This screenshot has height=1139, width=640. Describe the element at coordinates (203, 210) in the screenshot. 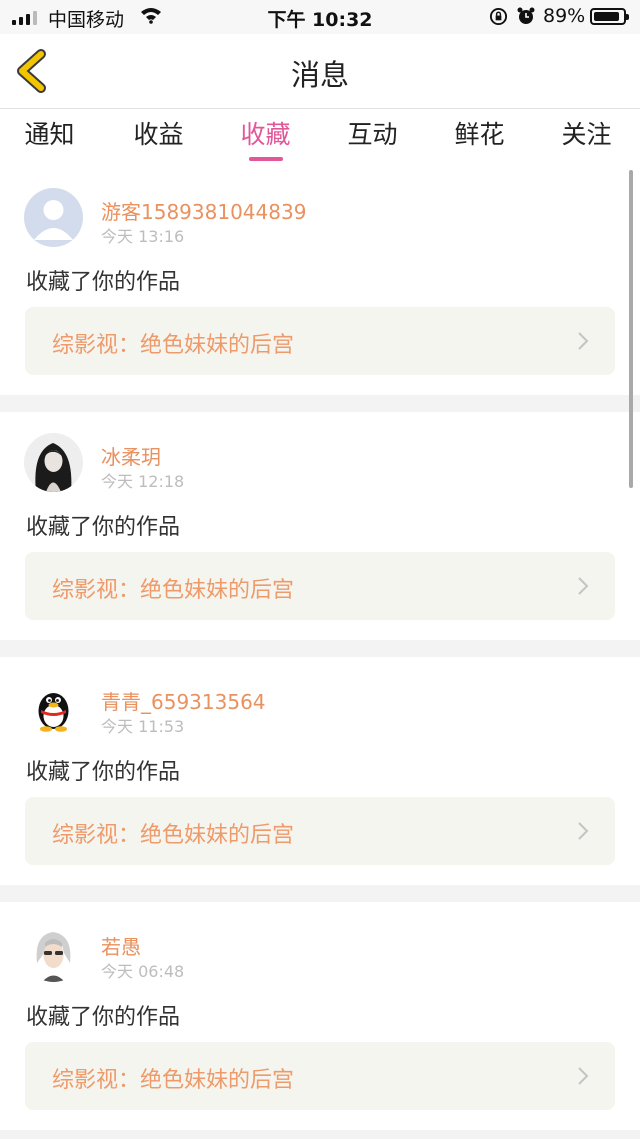

I see `username: 游客1589381044839` at that location.